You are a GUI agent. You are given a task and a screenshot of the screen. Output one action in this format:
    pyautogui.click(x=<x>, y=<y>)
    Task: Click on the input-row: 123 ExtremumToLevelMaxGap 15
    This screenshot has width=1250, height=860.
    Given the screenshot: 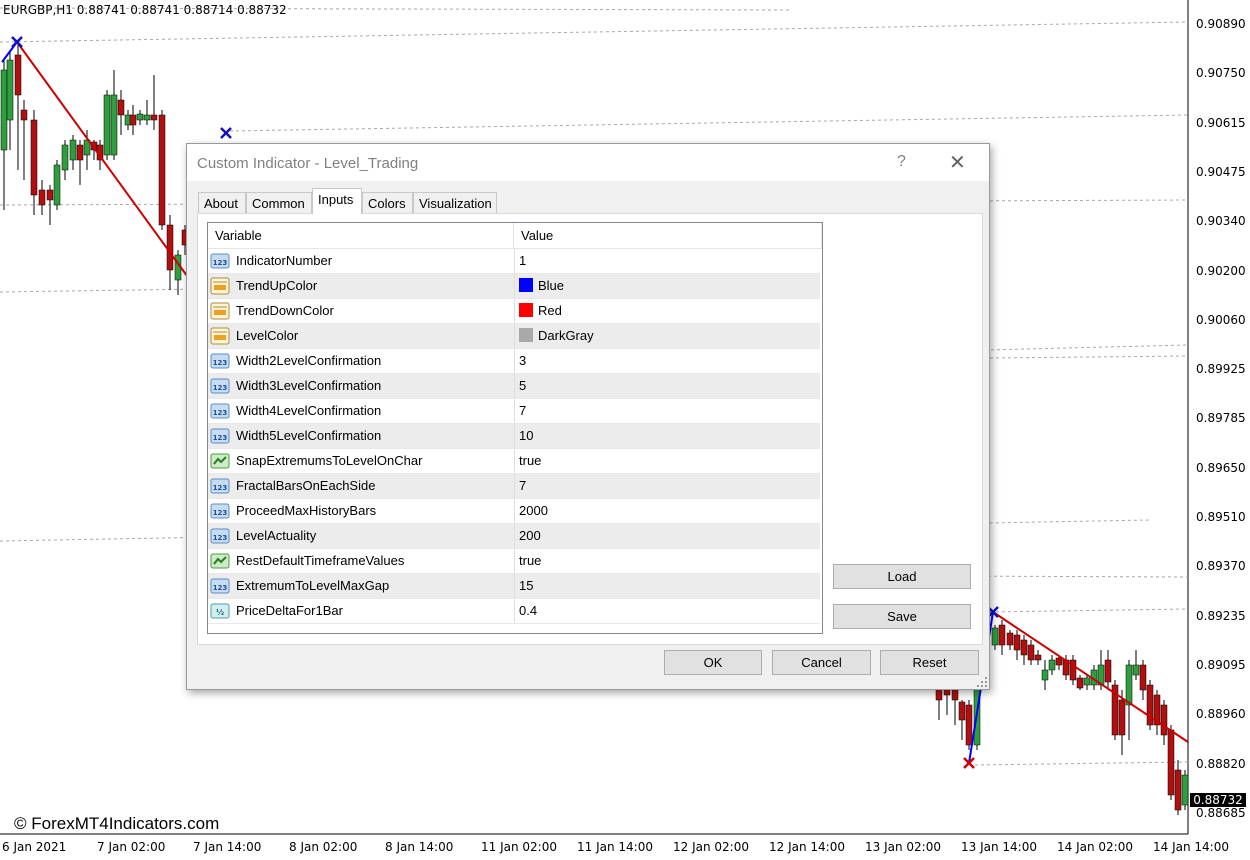 What is the action you would take?
    pyautogui.click(x=514, y=586)
    